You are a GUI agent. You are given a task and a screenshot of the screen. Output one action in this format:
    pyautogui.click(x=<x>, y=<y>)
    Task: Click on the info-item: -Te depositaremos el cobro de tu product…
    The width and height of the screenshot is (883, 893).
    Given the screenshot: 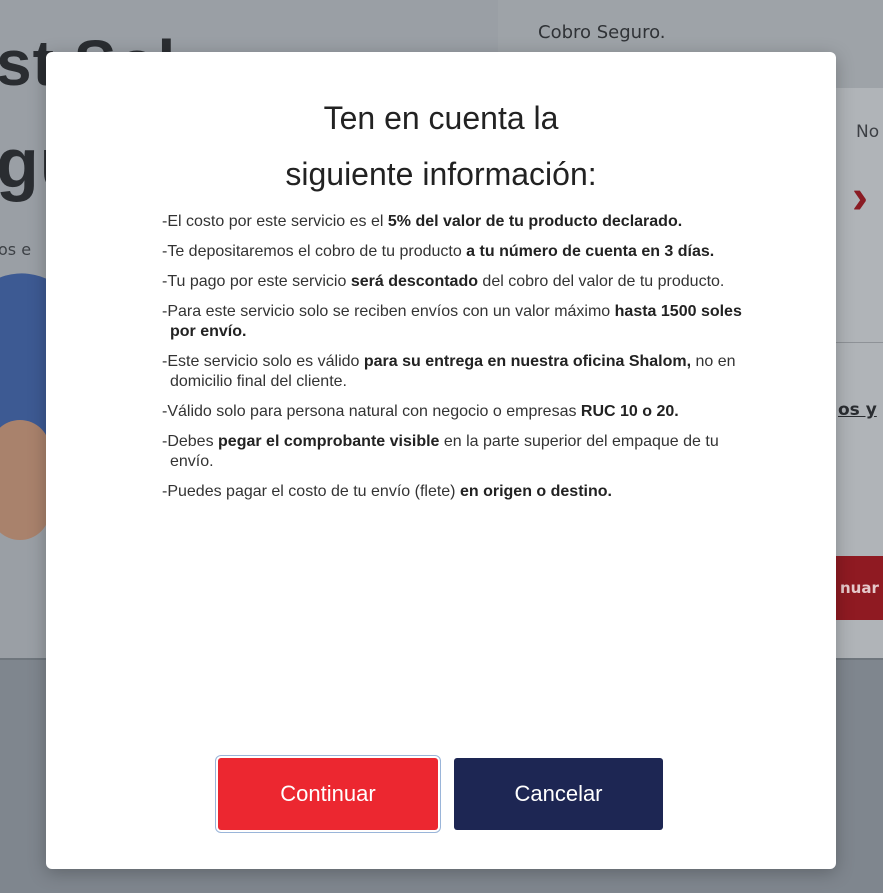 What is the action you would take?
    pyautogui.click(x=438, y=251)
    